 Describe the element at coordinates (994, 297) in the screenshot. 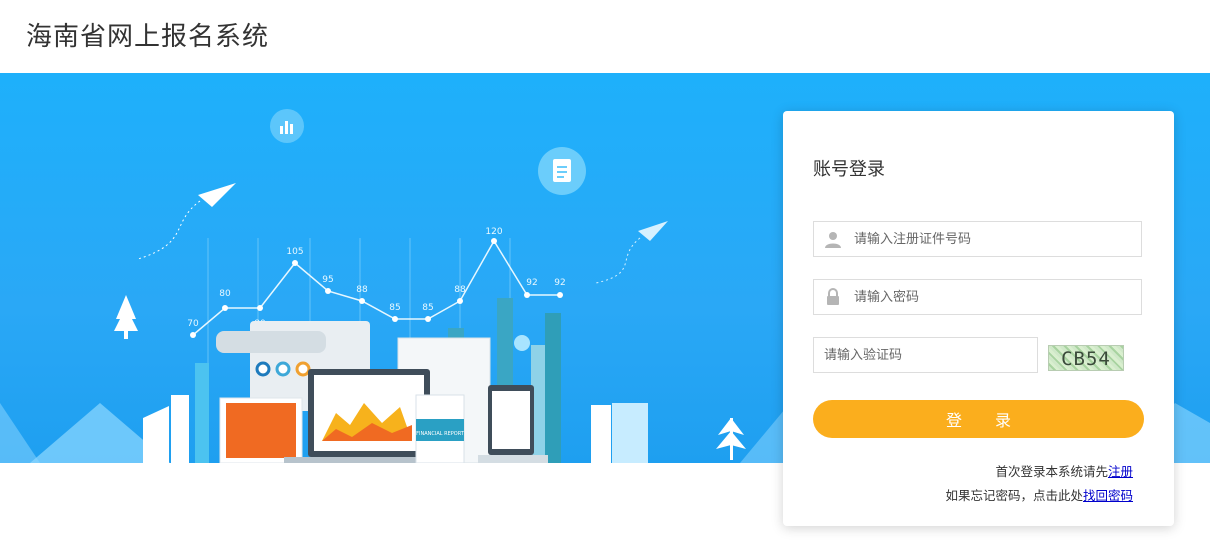

I see `password-input` at that location.